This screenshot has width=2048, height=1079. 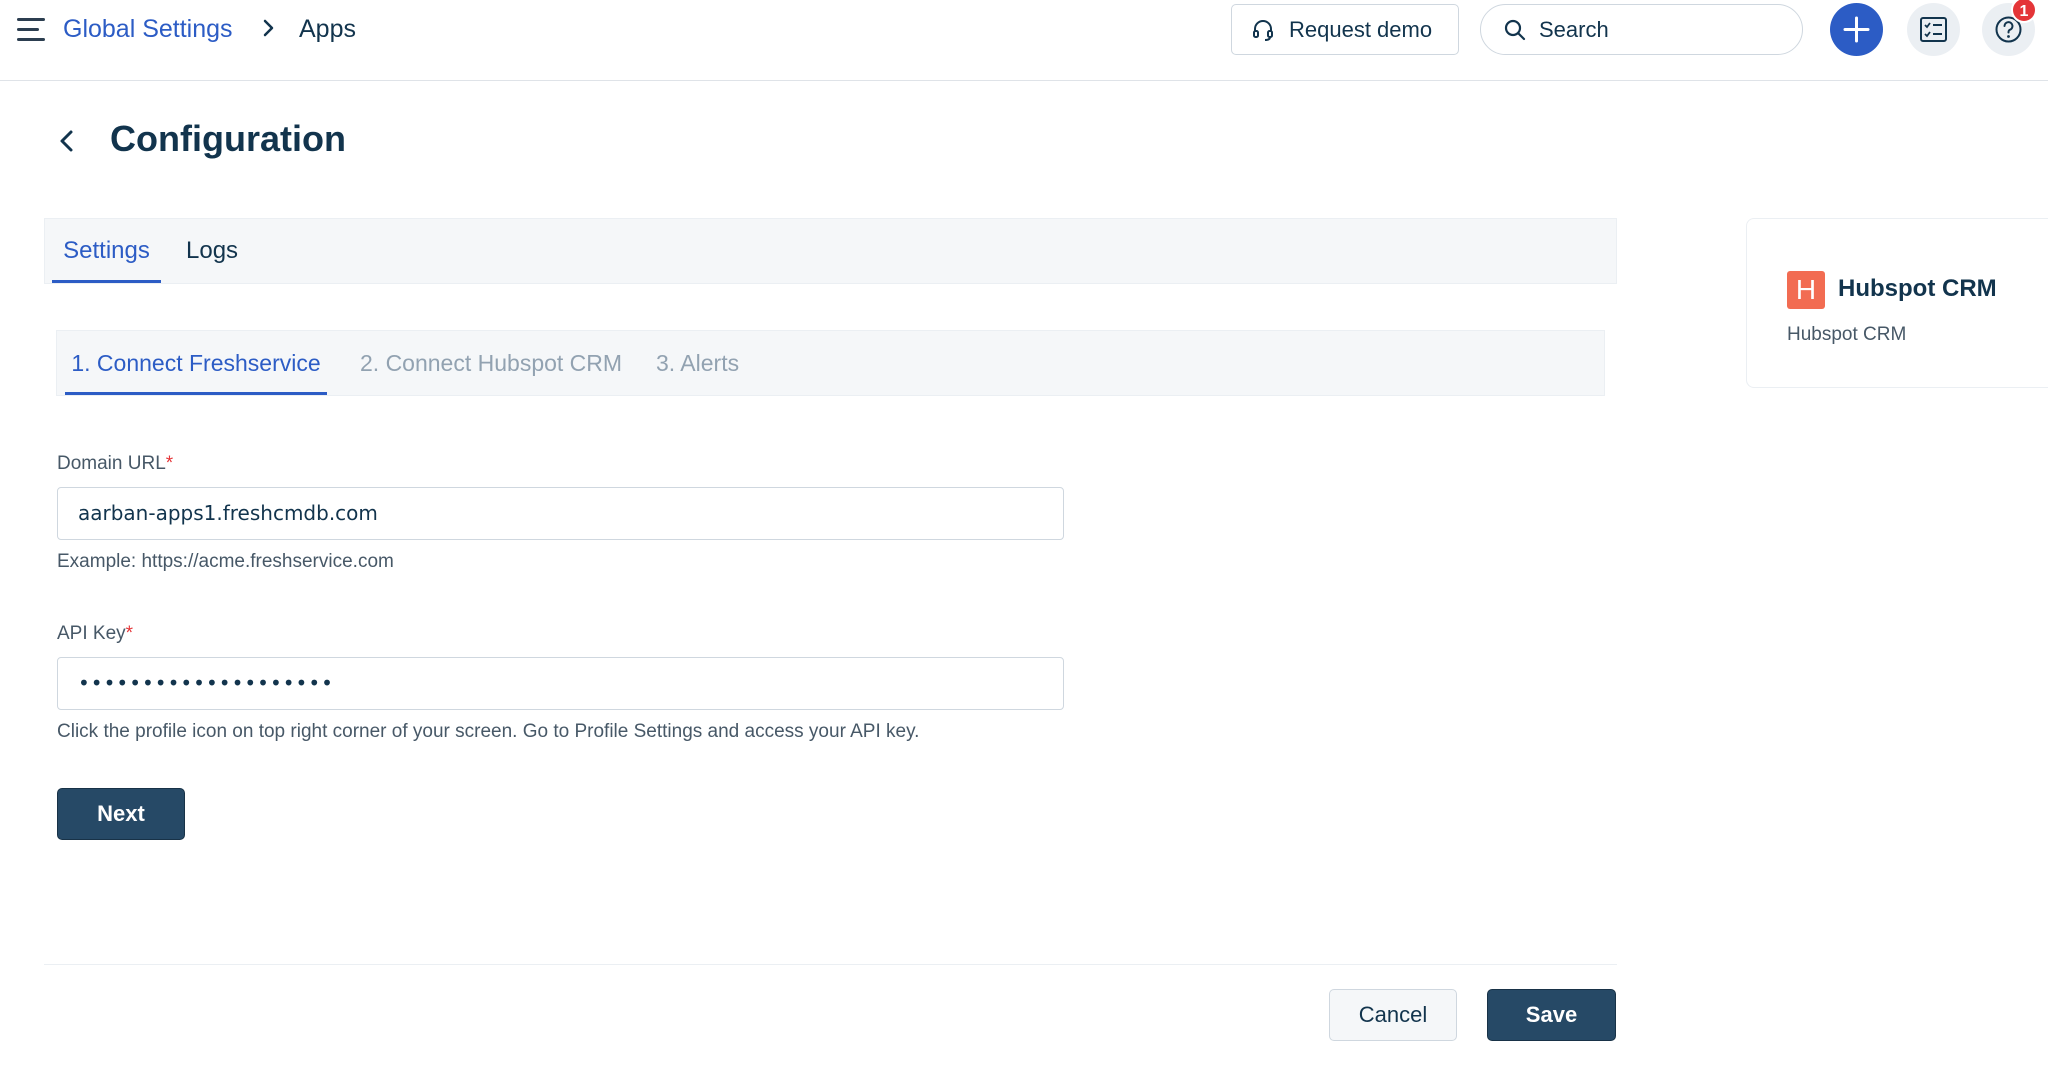 What do you see at coordinates (560, 683) in the screenshot?
I see `api-key-input: ••••••••••••••••••••` at bounding box center [560, 683].